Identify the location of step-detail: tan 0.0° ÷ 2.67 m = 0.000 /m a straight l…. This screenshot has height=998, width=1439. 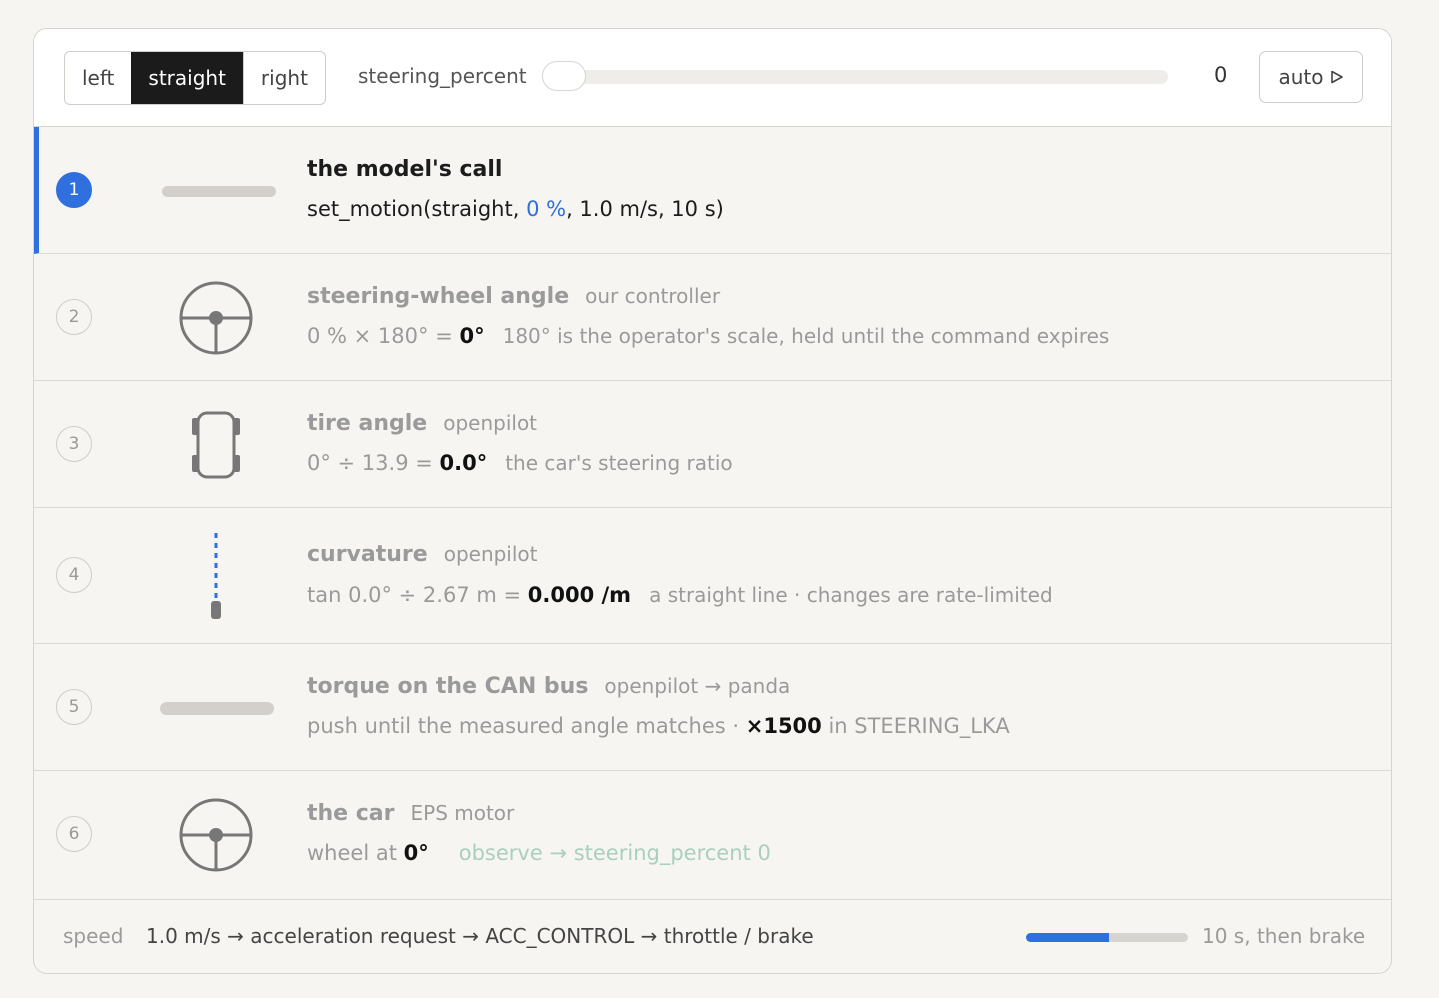
(680, 595).